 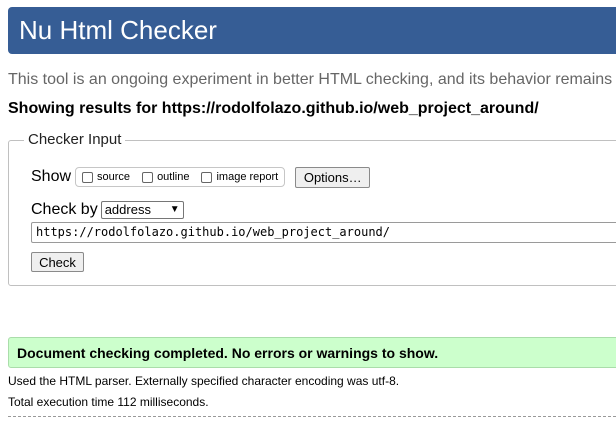 What do you see at coordinates (51, 176) in the screenshot?
I see `show-label: Show` at bounding box center [51, 176].